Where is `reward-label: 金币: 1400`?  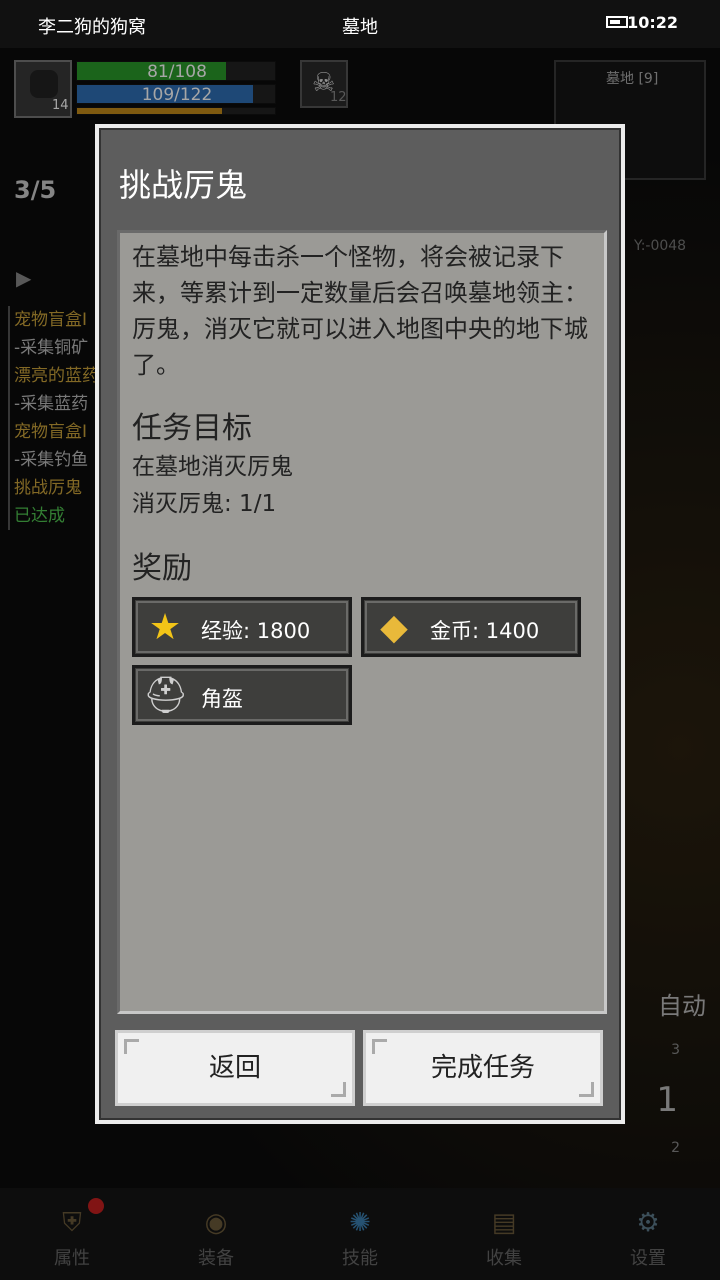 reward-label: 金币: 1400 is located at coordinates (485, 631).